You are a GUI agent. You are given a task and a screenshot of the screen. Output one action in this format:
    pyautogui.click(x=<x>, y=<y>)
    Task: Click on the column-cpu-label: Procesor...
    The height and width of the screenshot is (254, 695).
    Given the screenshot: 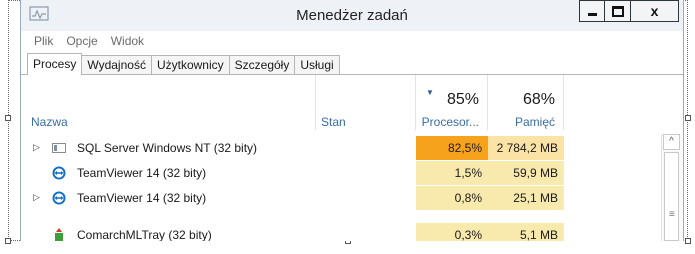 What is the action you would take?
    pyautogui.click(x=450, y=122)
    